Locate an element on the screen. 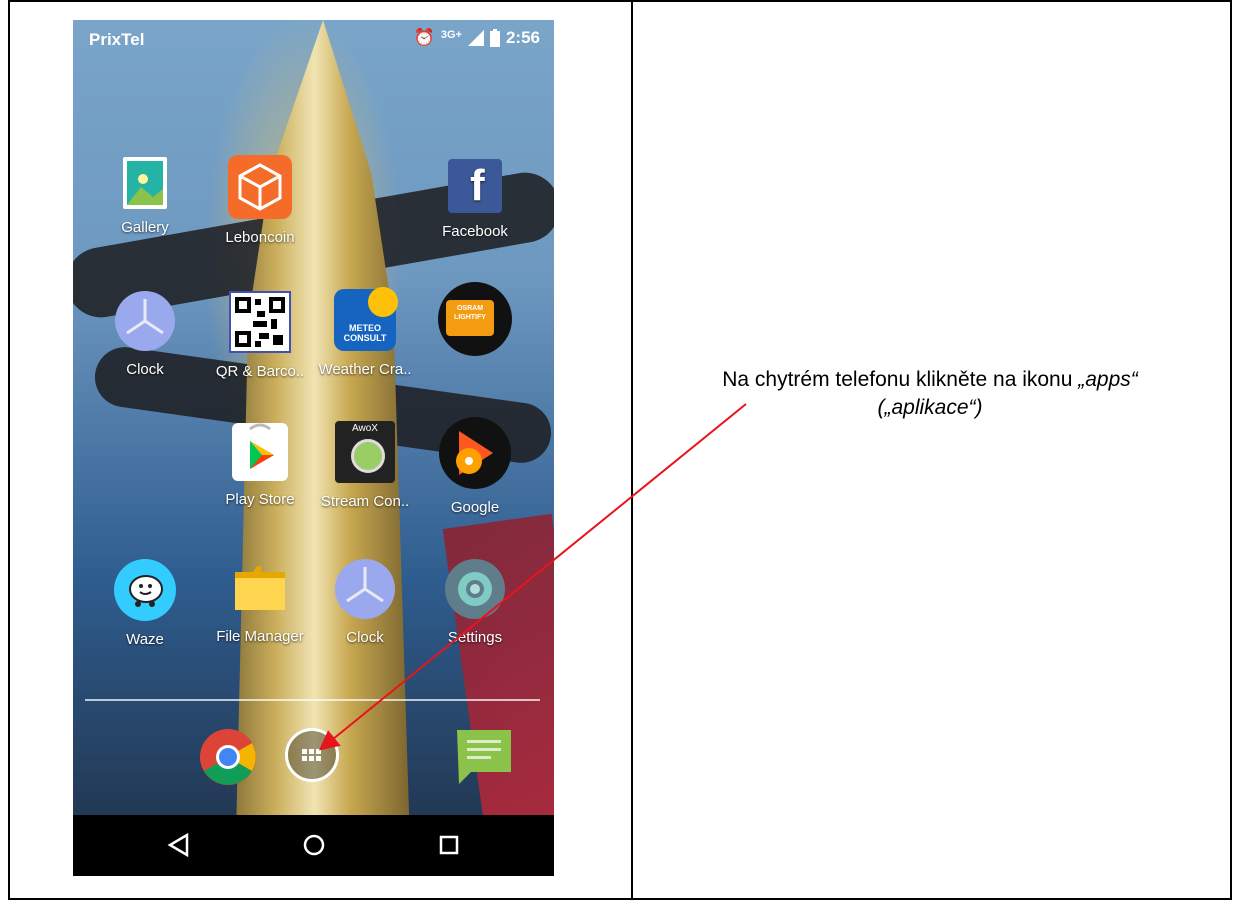 Image resolution: width=1234 pixels, height=901 pixels. weather-badge: METEO CONSULT is located at coordinates (365, 333).